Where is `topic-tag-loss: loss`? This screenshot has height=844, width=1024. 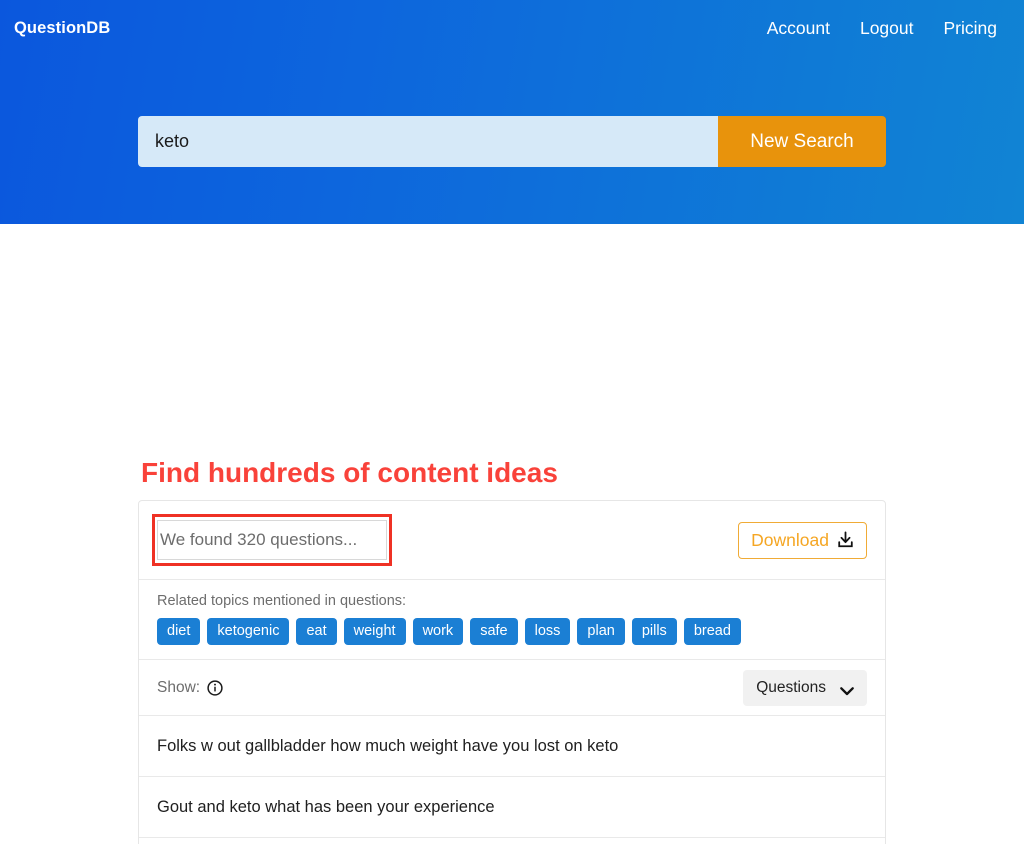 topic-tag-loss: loss is located at coordinates (547, 631).